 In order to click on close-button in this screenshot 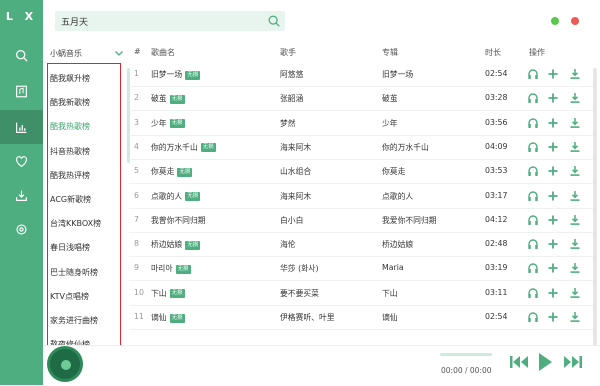, I will do `click(575, 21)`.